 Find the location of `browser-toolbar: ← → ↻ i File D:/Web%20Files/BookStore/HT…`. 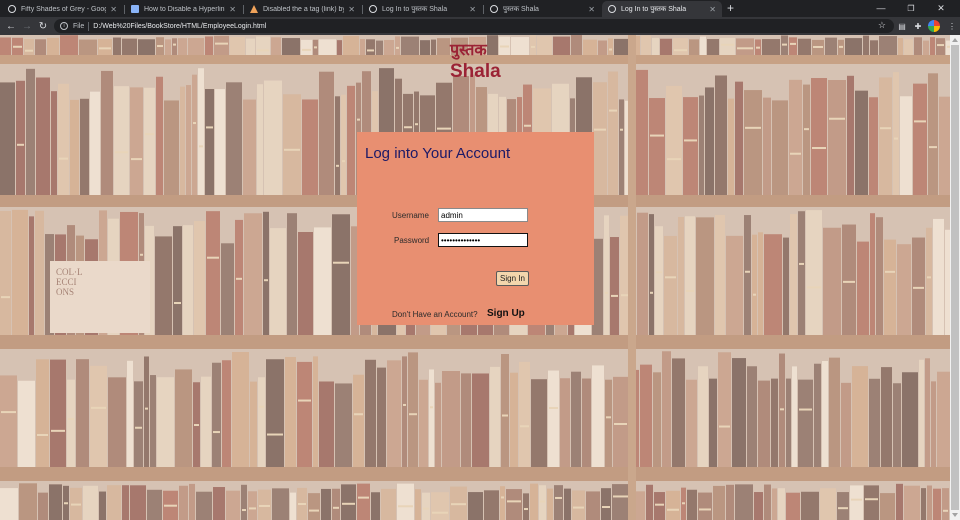

browser-toolbar: ← → ↻ i File D:/Web%20Files/BookStore/HT… is located at coordinates (480, 26).